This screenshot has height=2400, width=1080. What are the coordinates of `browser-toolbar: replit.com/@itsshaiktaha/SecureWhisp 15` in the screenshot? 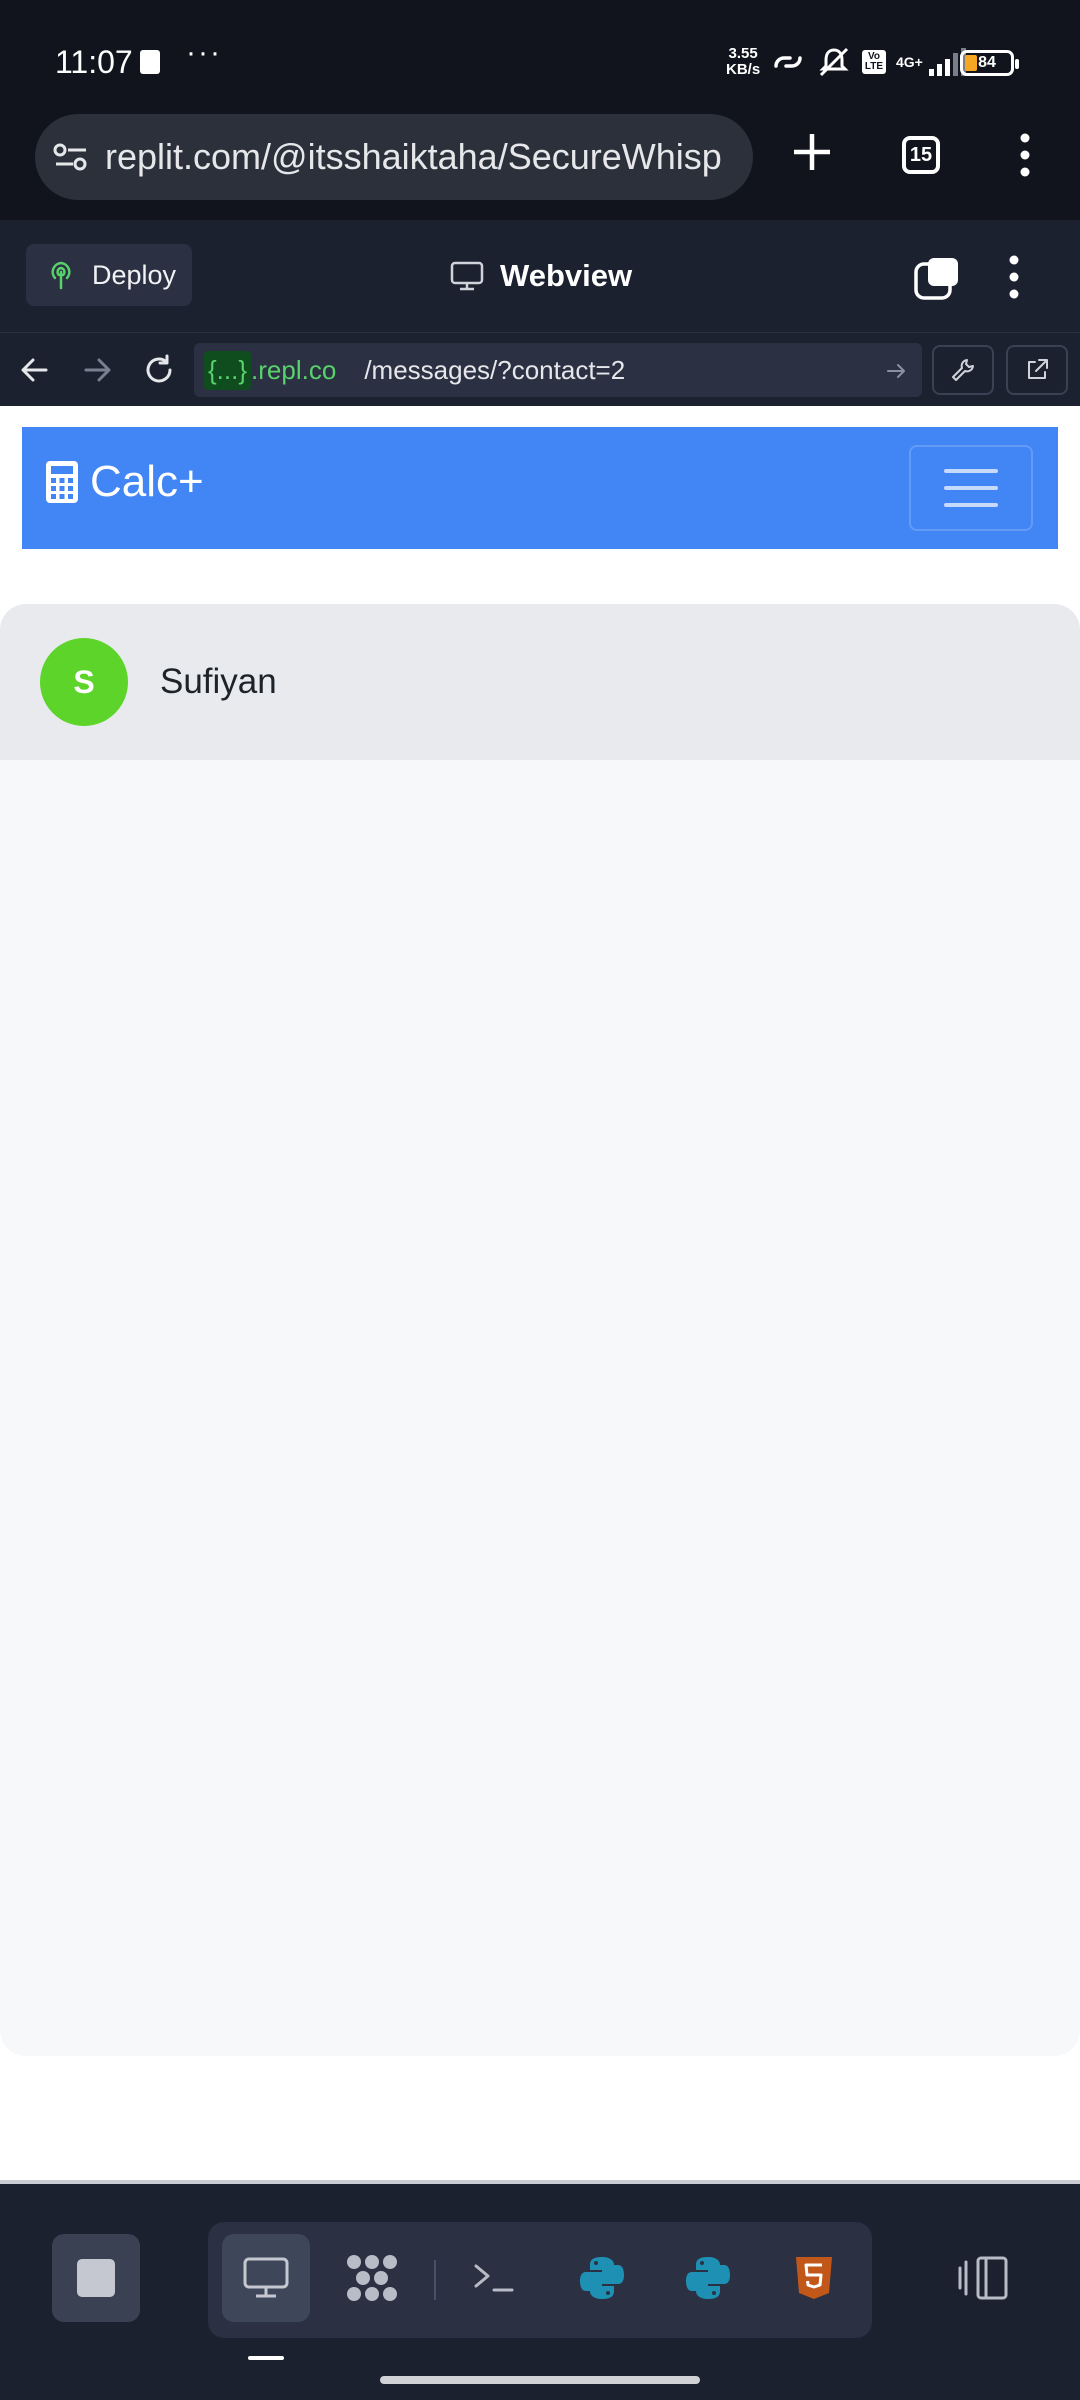 It's located at (540, 166).